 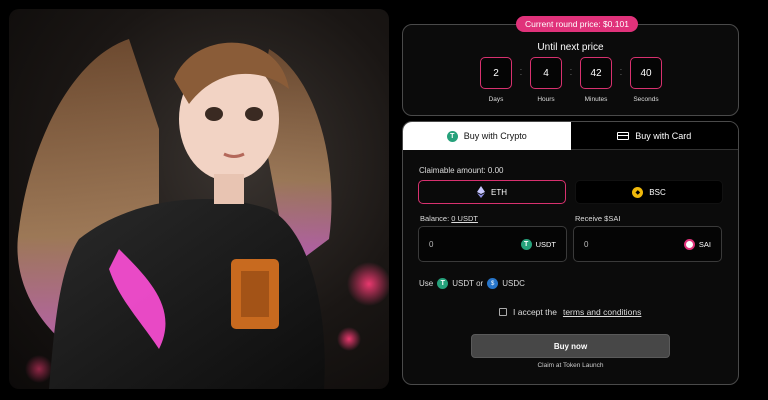 I want to click on tab-label: Buy with Card, so click(x=663, y=135).